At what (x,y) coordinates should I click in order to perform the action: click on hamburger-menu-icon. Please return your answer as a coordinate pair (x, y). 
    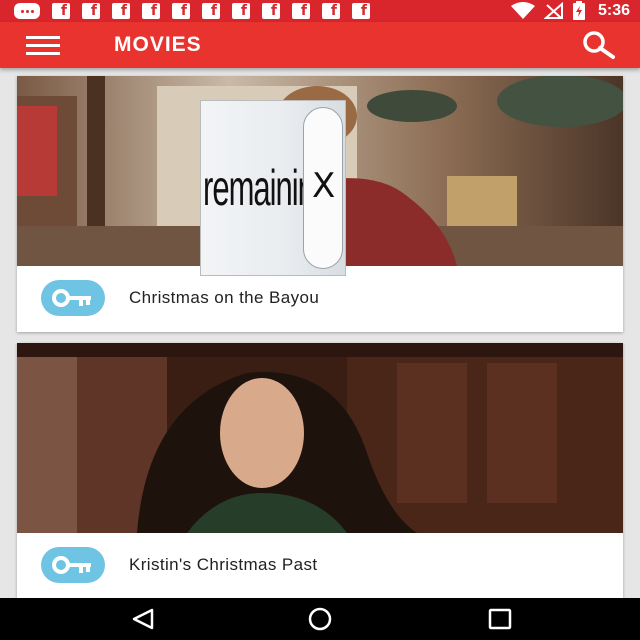
    Looking at the image, I should click on (44, 45).